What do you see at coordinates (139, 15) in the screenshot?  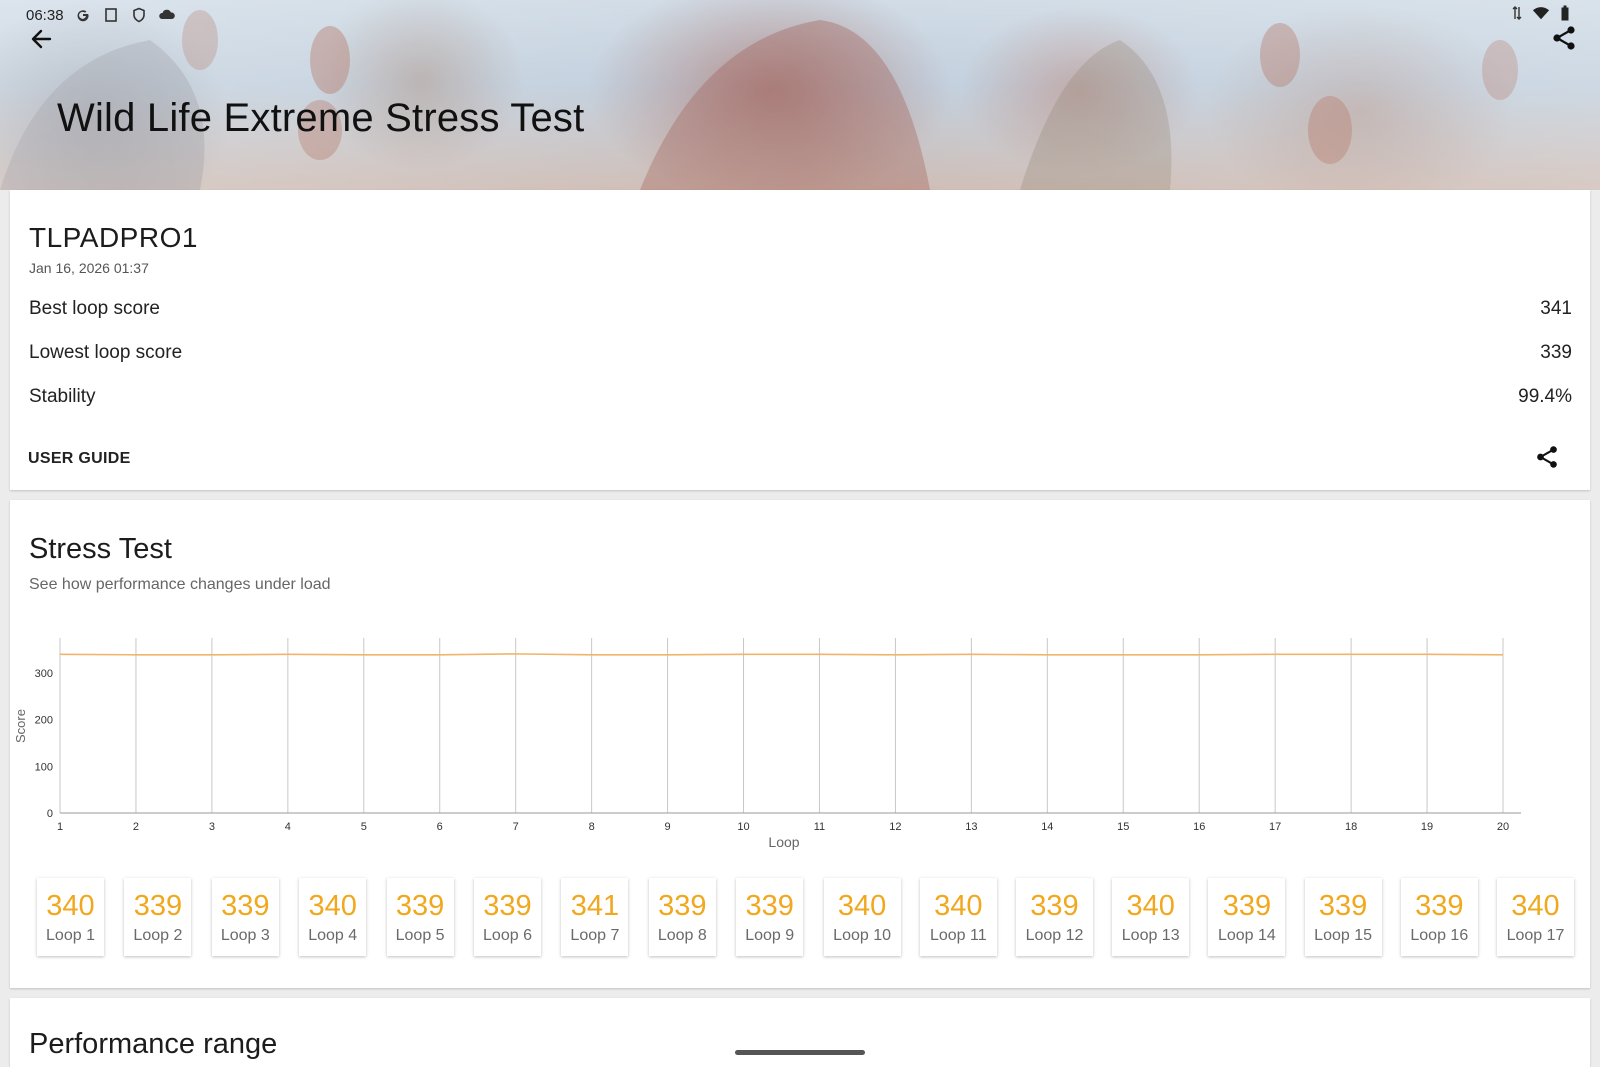 I see `shield-icon` at bounding box center [139, 15].